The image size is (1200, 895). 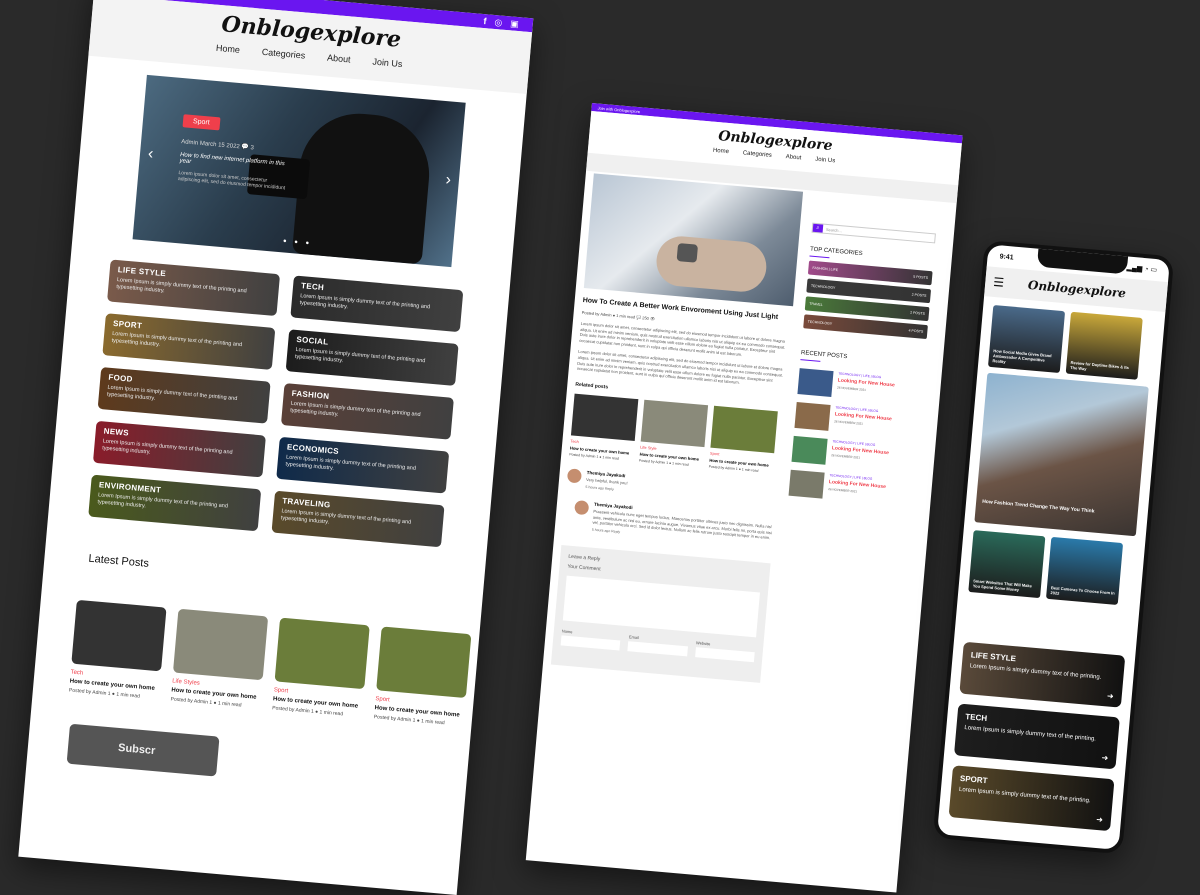 What do you see at coordinates (448, 180) in the screenshot?
I see `chevron-right-icon: ›` at bounding box center [448, 180].